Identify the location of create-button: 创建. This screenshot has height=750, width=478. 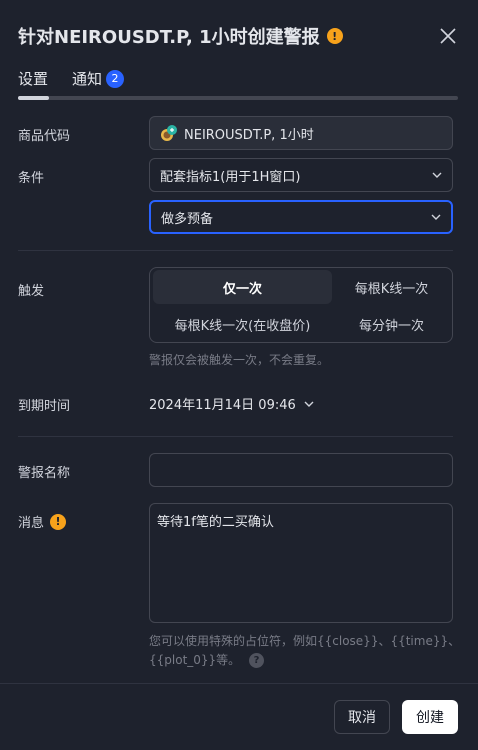
(430, 717).